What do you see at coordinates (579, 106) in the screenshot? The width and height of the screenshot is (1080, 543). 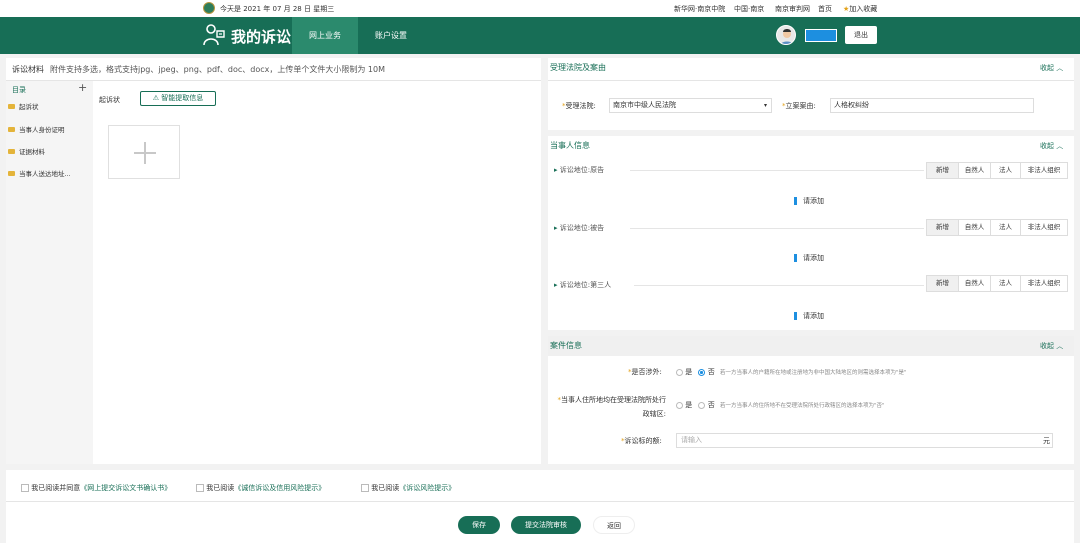 I see `court-label: *受理法院:` at bounding box center [579, 106].